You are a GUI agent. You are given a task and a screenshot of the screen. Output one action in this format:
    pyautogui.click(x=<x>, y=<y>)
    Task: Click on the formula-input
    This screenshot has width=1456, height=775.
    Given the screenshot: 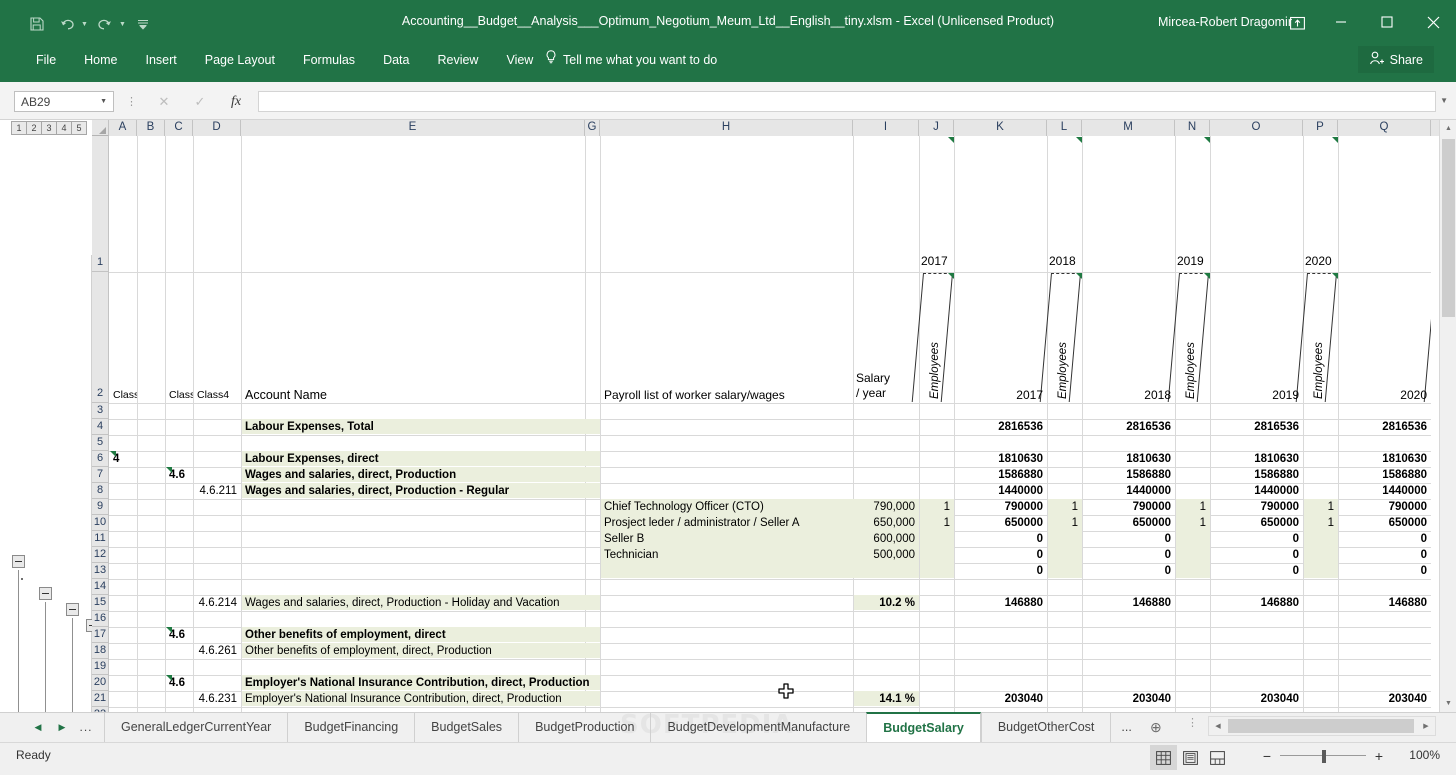 What is the action you would take?
    pyautogui.click(x=847, y=101)
    